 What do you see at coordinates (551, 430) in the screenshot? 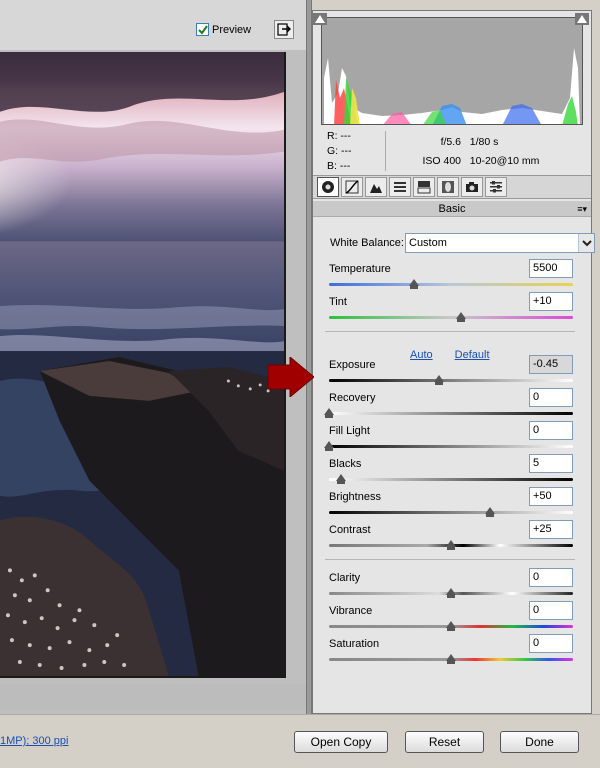
I see `fill-light-input: 0` at bounding box center [551, 430].